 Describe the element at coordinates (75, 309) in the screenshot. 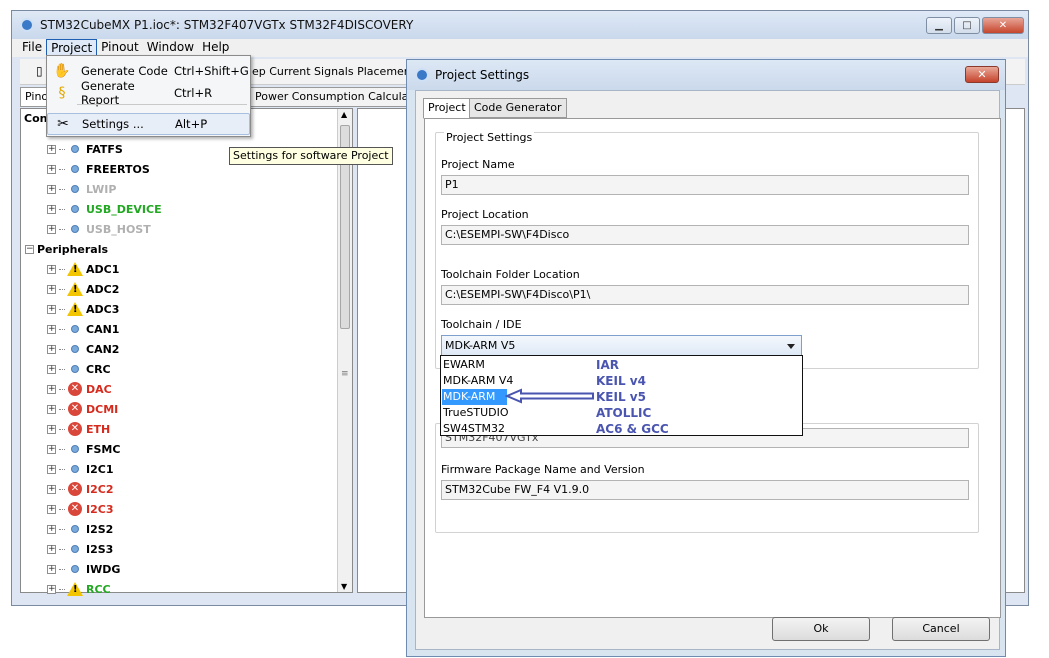

I see `warning-icon` at that location.